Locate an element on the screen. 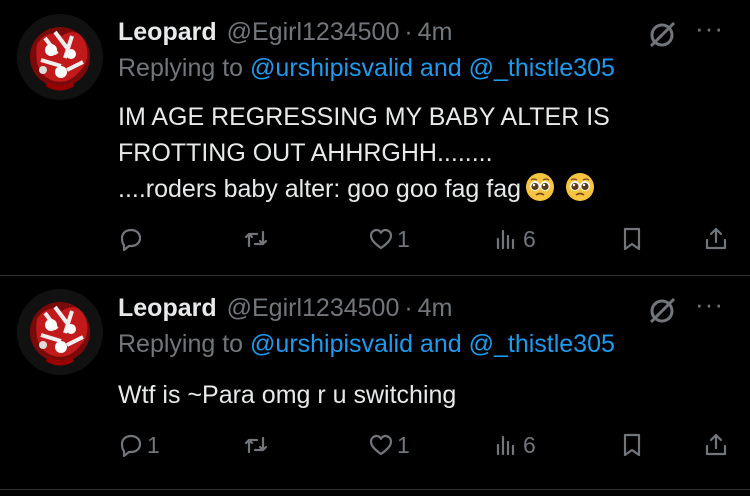 Image resolution: width=750 pixels, height=496 pixels. tweet-text-line: Wtf is ~Para omg r u switching is located at coordinates (287, 395).